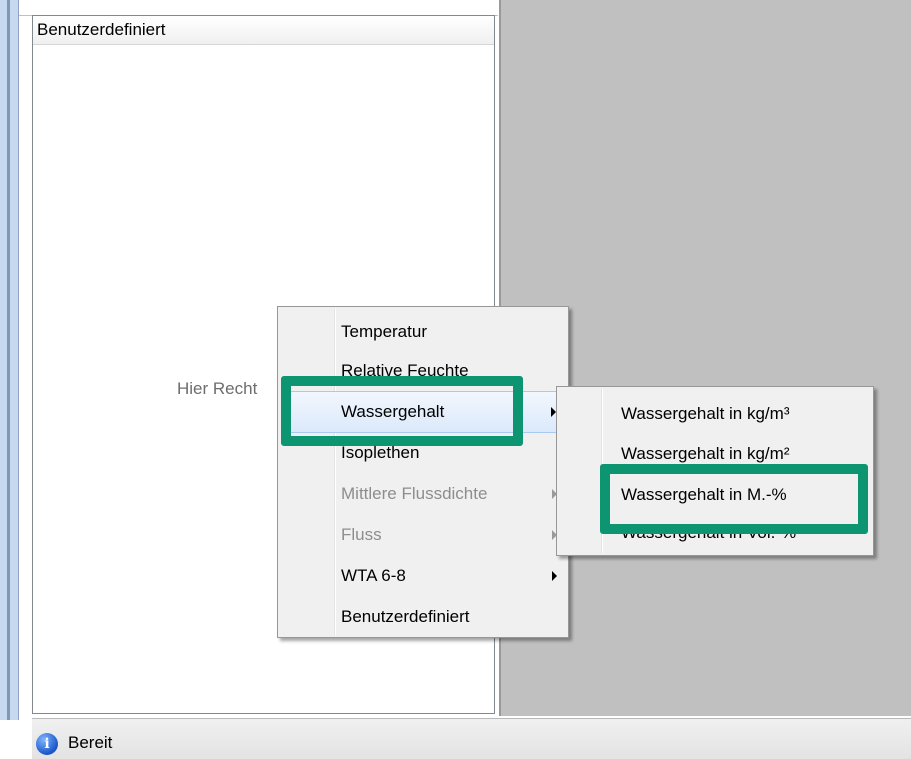  Describe the element at coordinates (361, 534) in the screenshot. I see `menu-item-label: Fluss` at that location.